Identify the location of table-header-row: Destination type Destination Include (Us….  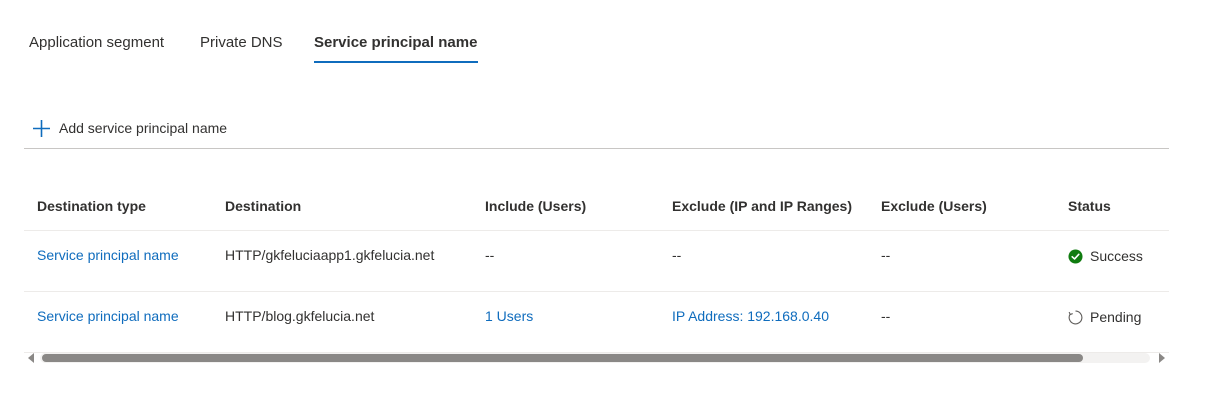
(596, 205).